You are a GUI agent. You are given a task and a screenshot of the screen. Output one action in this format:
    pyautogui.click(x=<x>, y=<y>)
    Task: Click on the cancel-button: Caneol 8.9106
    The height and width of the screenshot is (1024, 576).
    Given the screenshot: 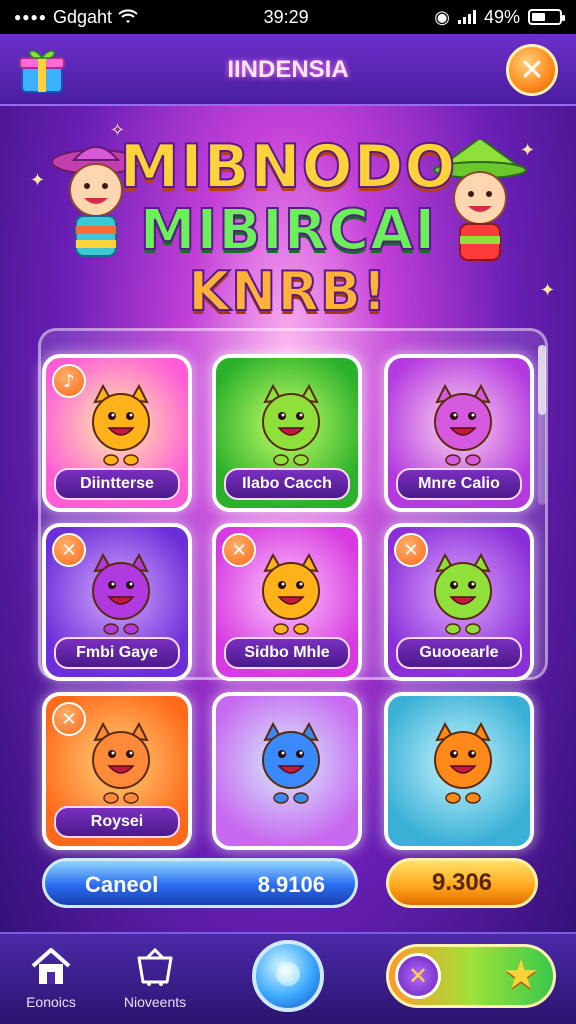 What is the action you would take?
    pyautogui.click(x=200, y=883)
    